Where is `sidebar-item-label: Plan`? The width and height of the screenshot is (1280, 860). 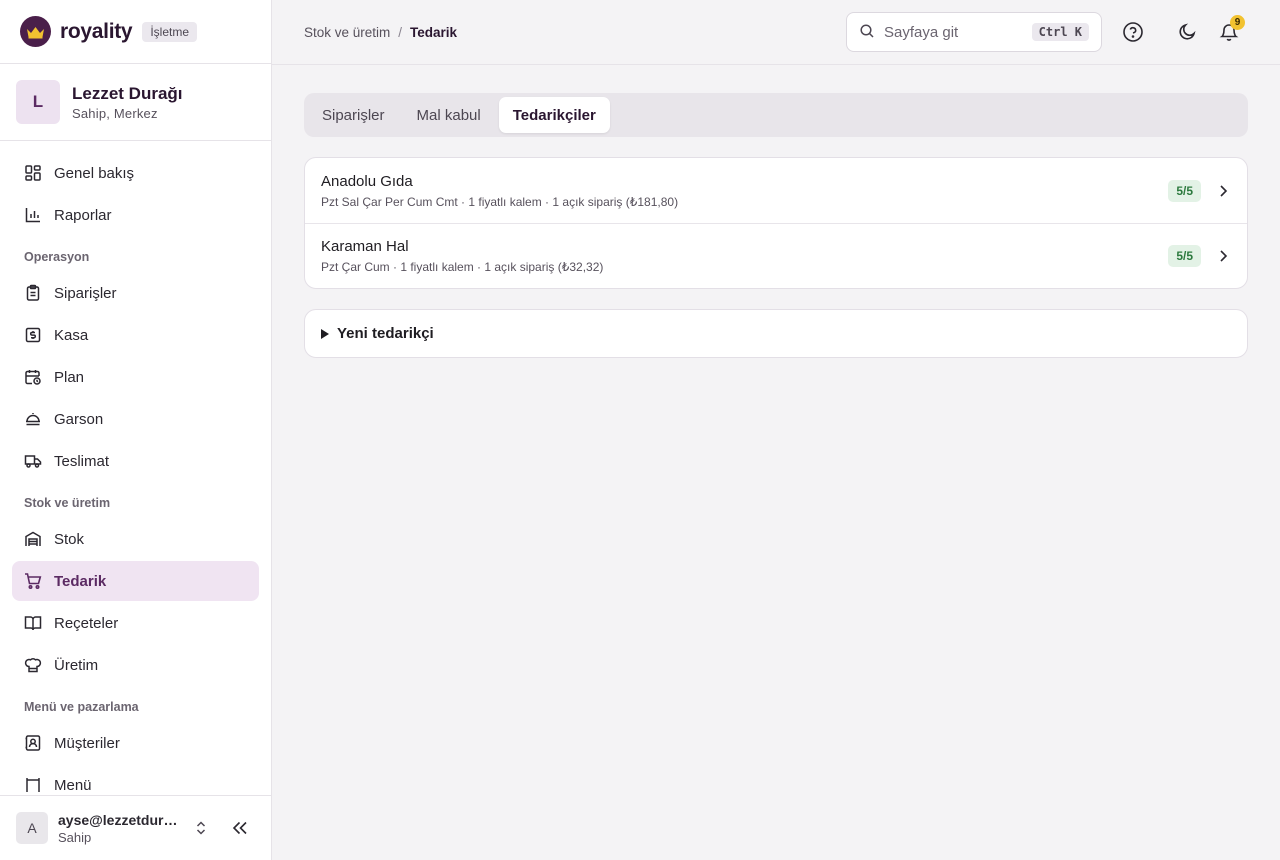
sidebar-item-label: Plan is located at coordinates (69, 377).